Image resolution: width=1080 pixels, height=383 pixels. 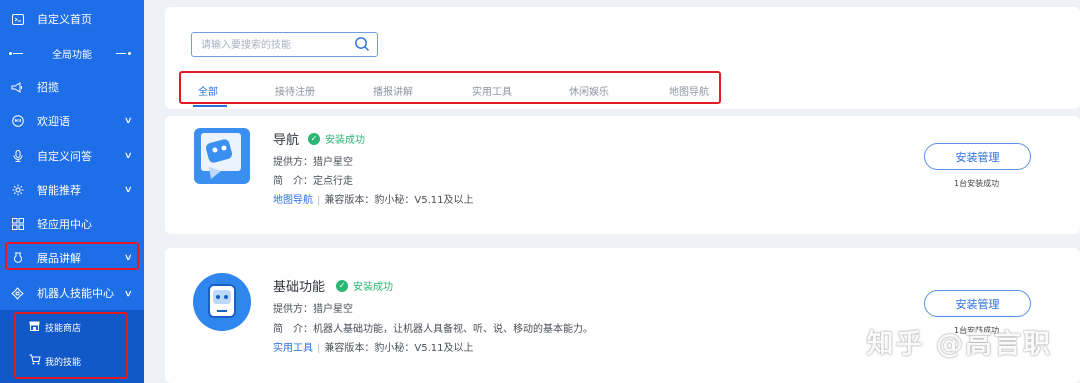 I want to click on meta-row: 地图导航 | 兼容版本：豹小秘：V5.11及以上, so click(x=373, y=198).